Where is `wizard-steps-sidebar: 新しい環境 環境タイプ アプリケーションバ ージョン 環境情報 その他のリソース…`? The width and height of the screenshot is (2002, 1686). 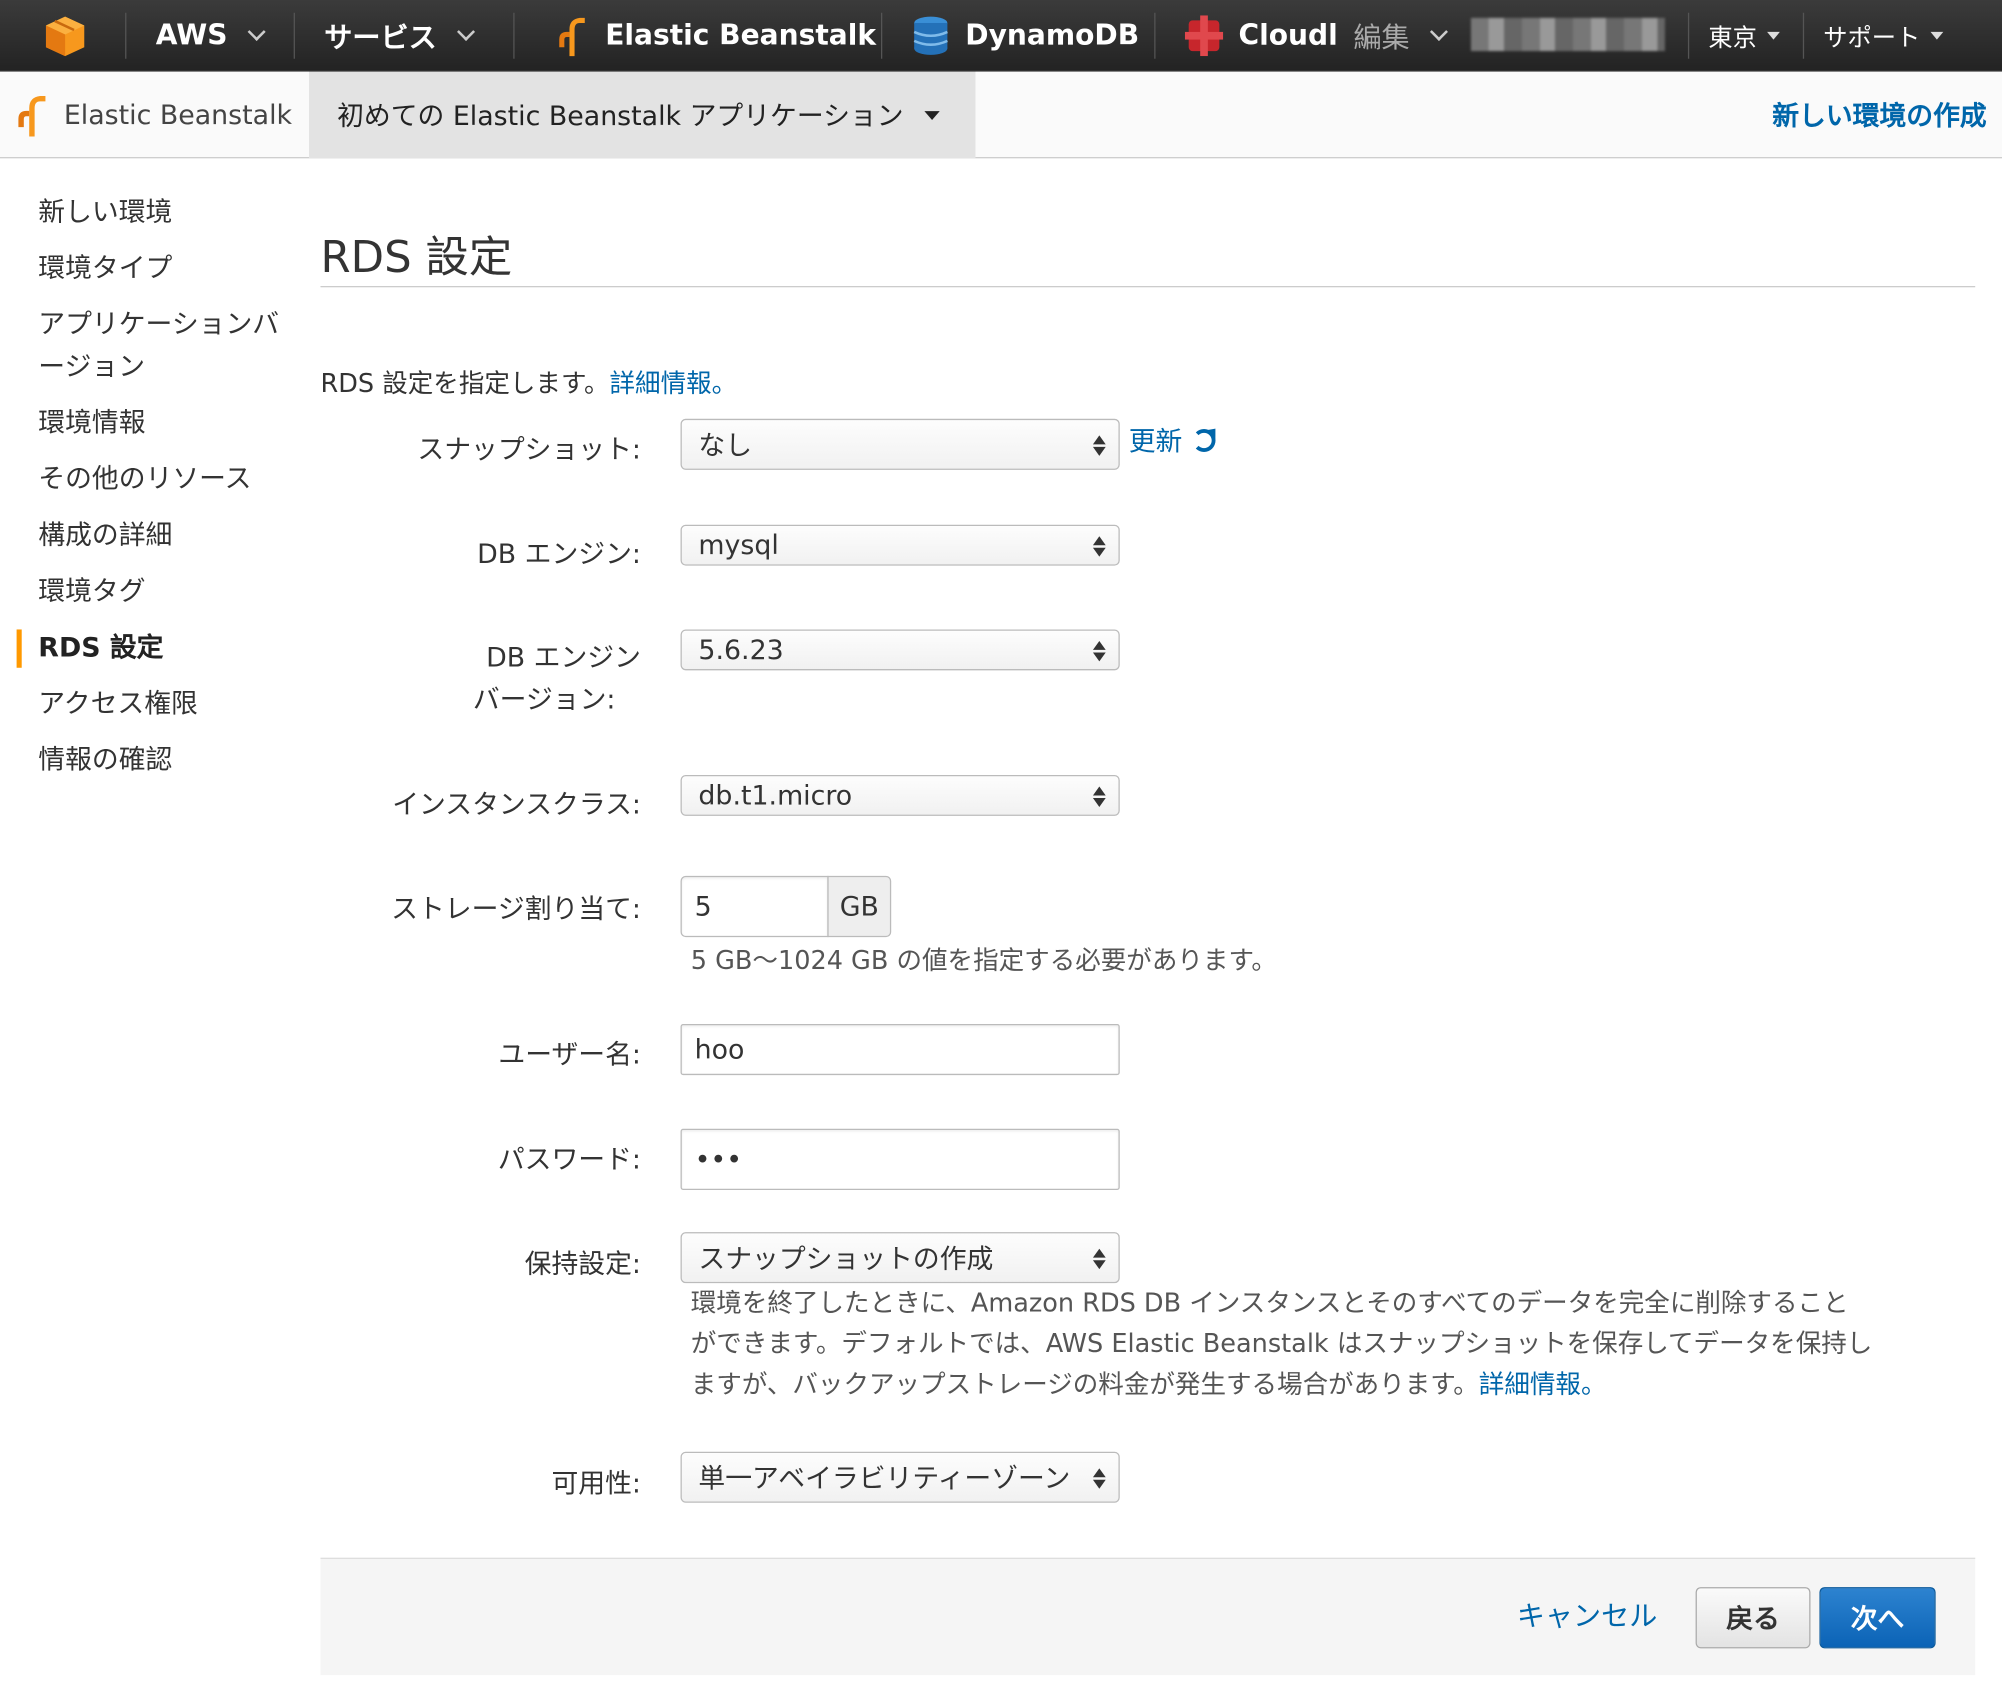 wizard-steps-sidebar: 新しい環境 環境タイプ アプリケーションバ ージョン 環境情報 その他のリソース… is located at coordinates (153, 494).